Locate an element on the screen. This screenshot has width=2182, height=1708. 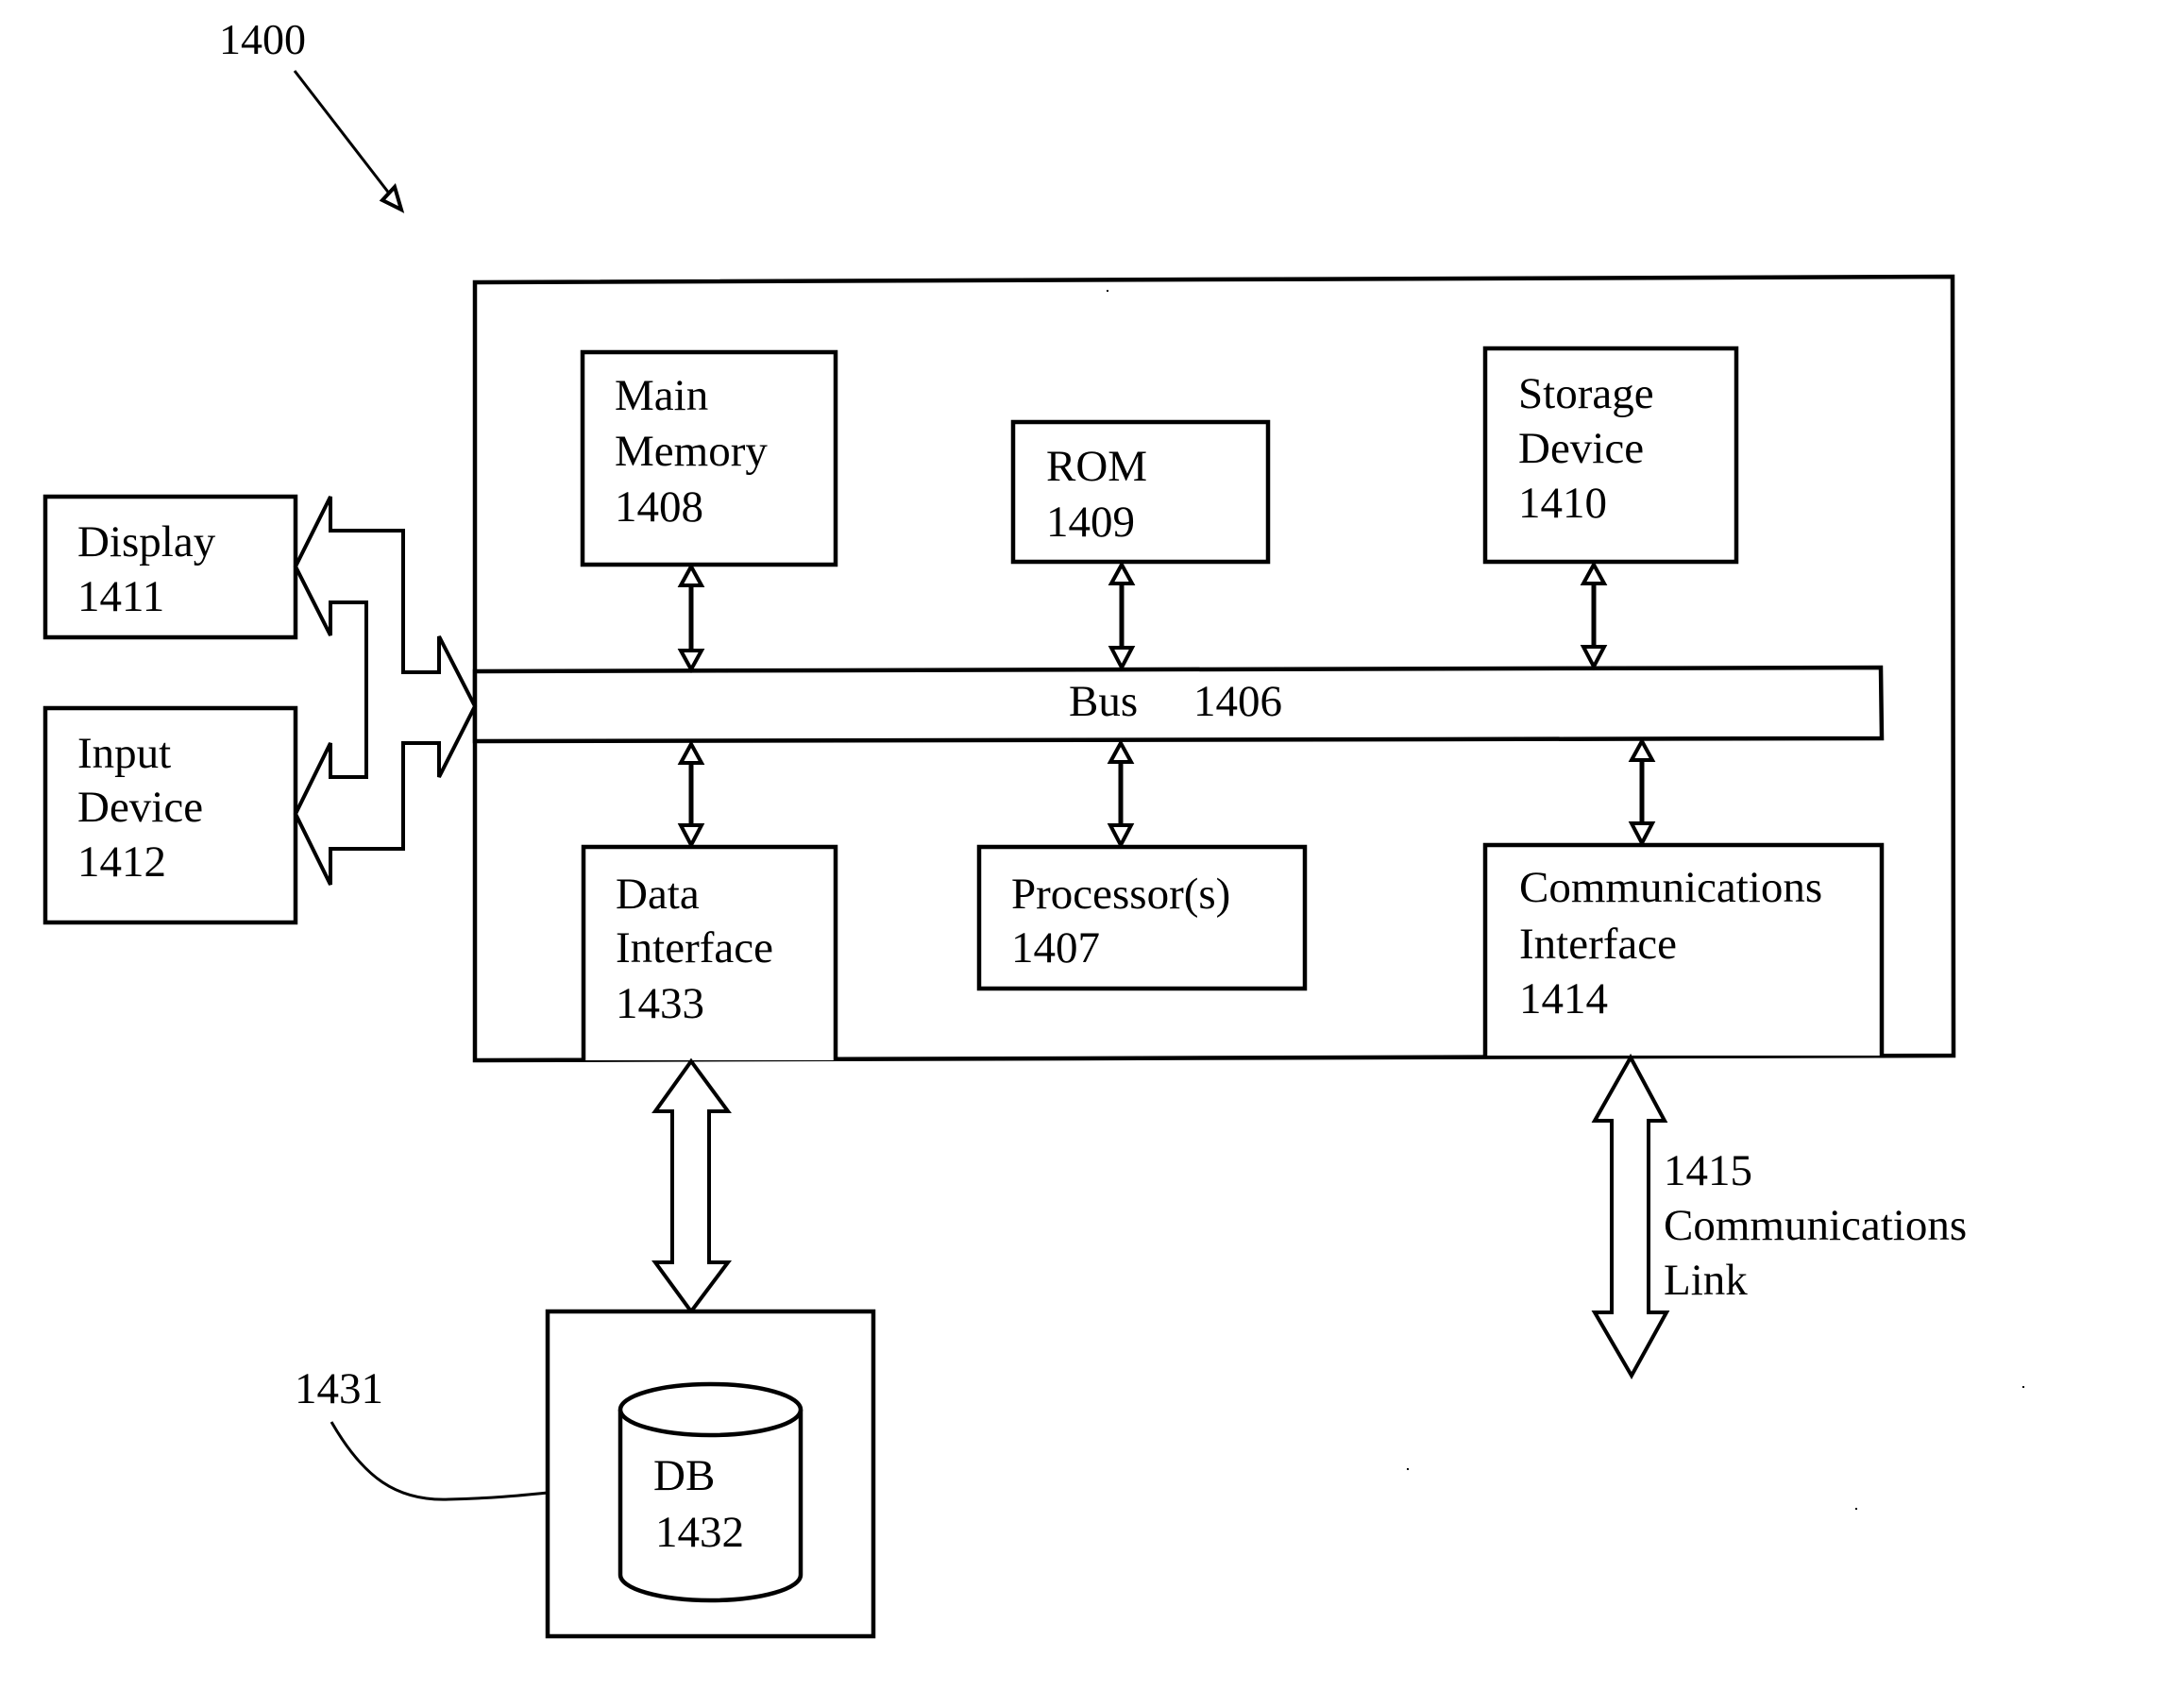
rom: ROM 1409 is located at coordinates (1140, 492).